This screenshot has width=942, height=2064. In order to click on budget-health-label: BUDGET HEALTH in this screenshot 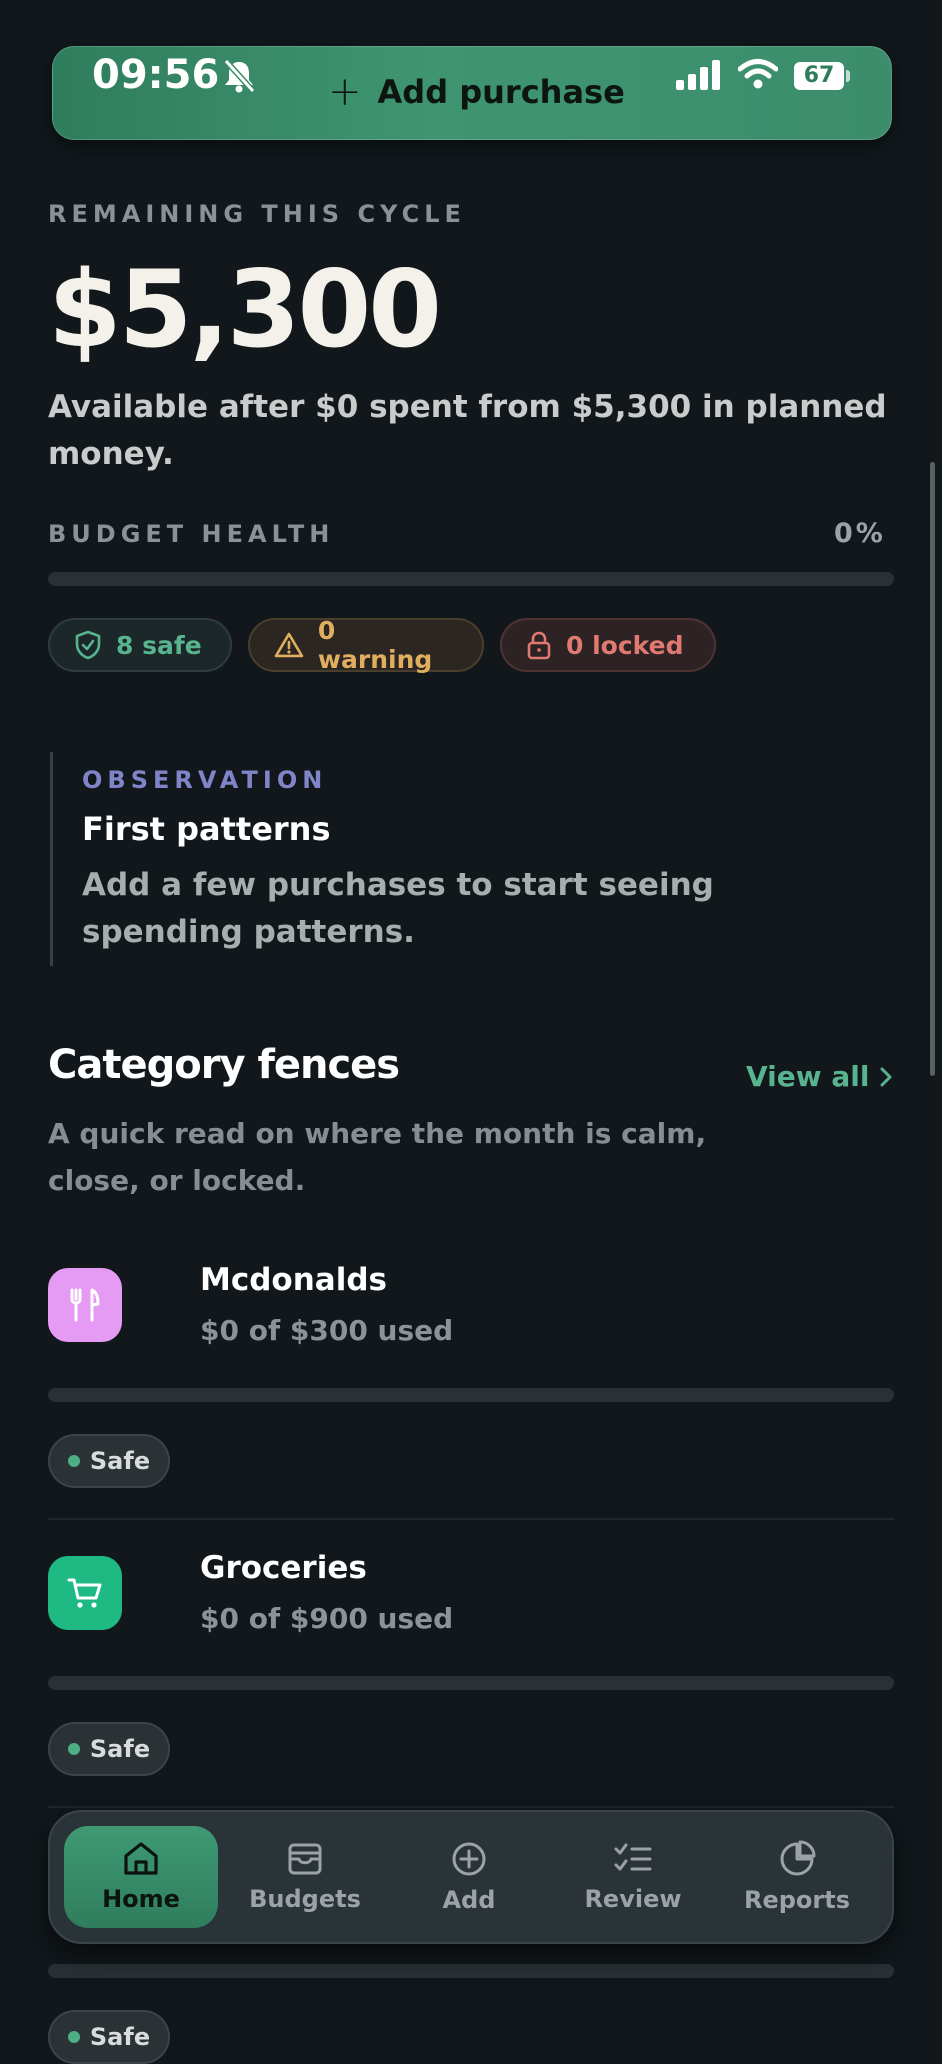, I will do `click(191, 534)`.